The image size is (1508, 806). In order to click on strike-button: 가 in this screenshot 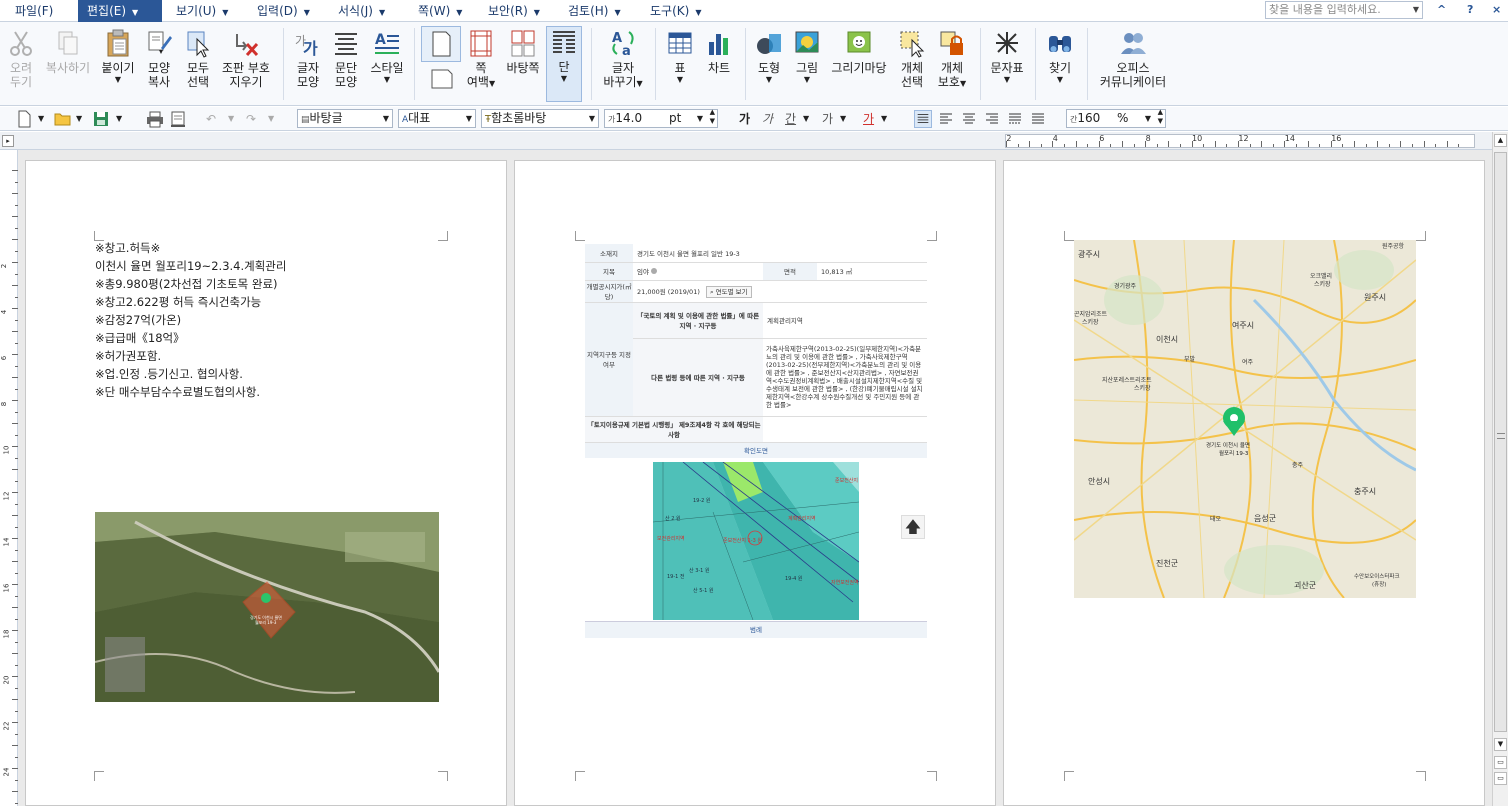, I will do `click(827, 119)`.